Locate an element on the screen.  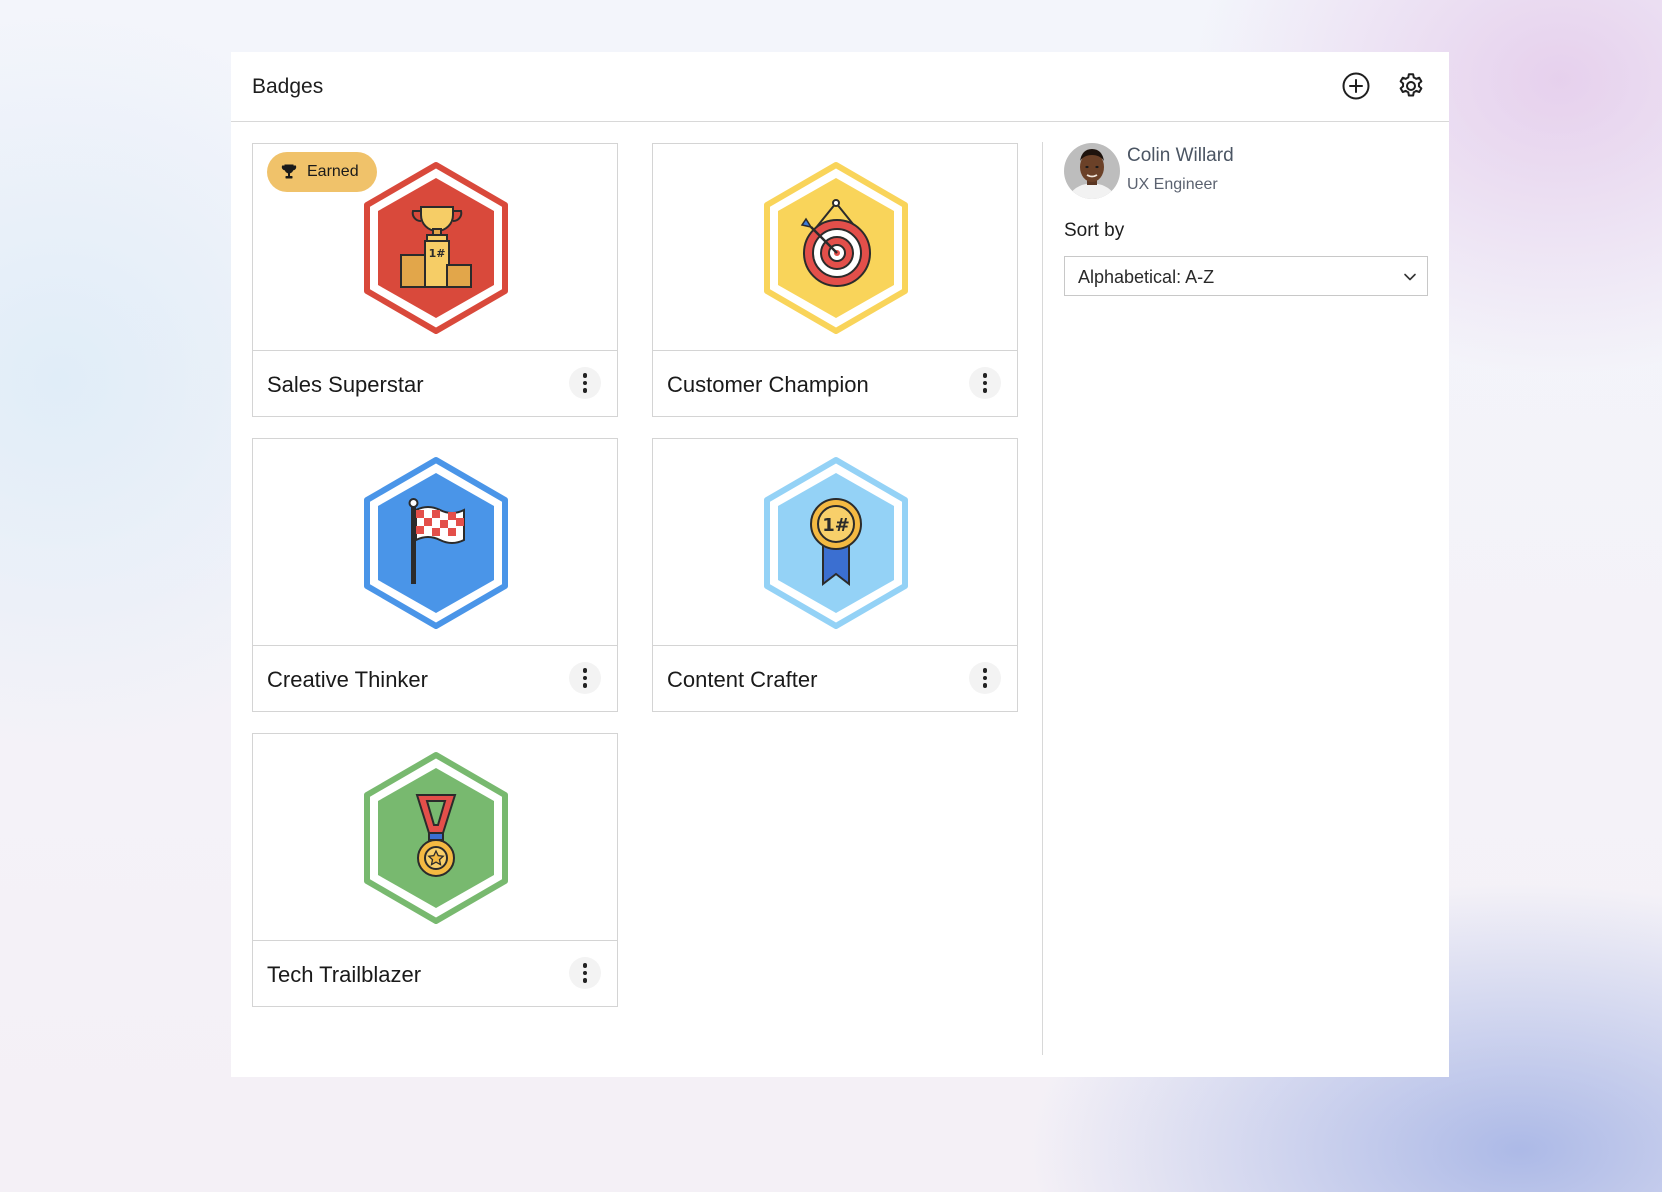
badge-card: Tech Trailblazer is located at coordinates (435, 870).